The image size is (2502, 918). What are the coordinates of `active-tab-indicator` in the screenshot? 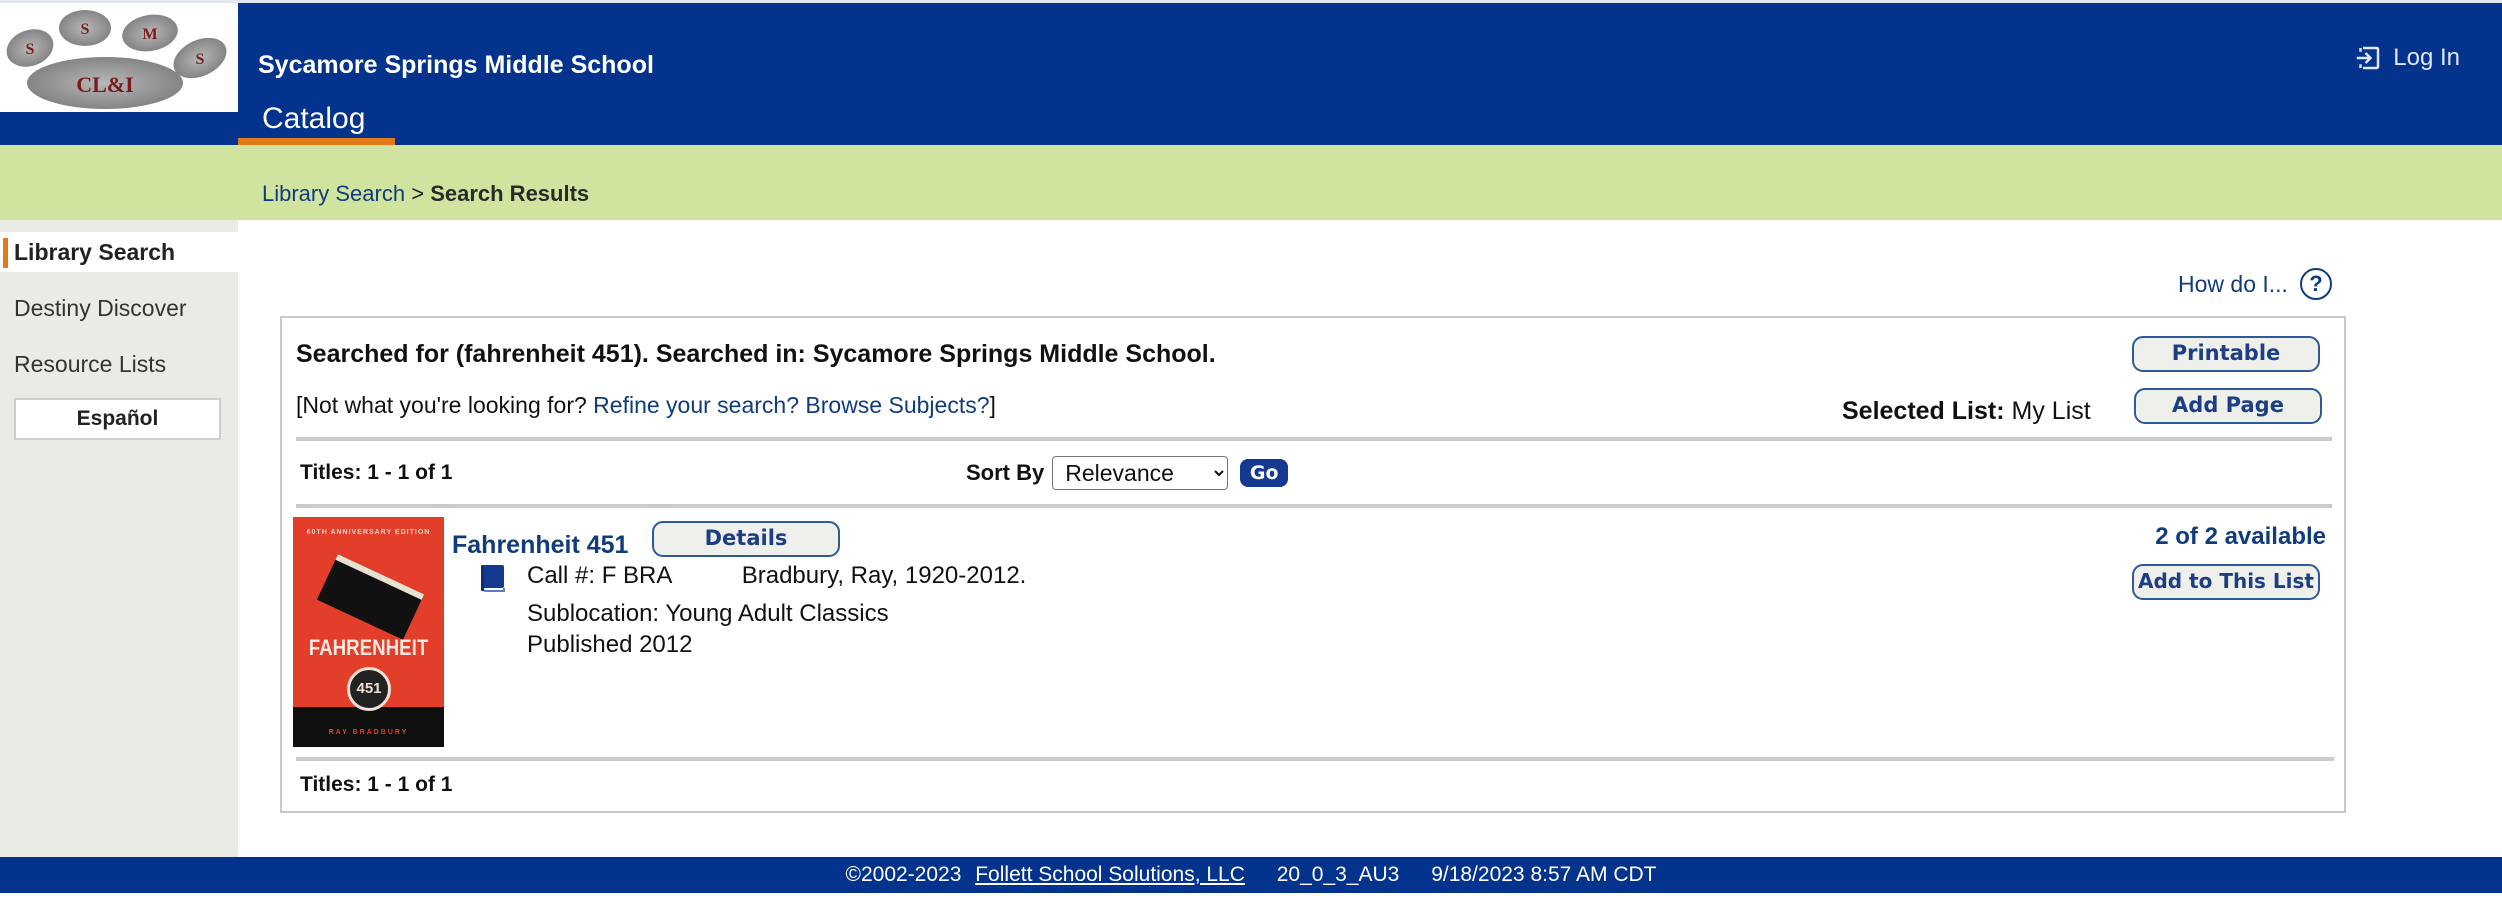 It's located at (316, 141).